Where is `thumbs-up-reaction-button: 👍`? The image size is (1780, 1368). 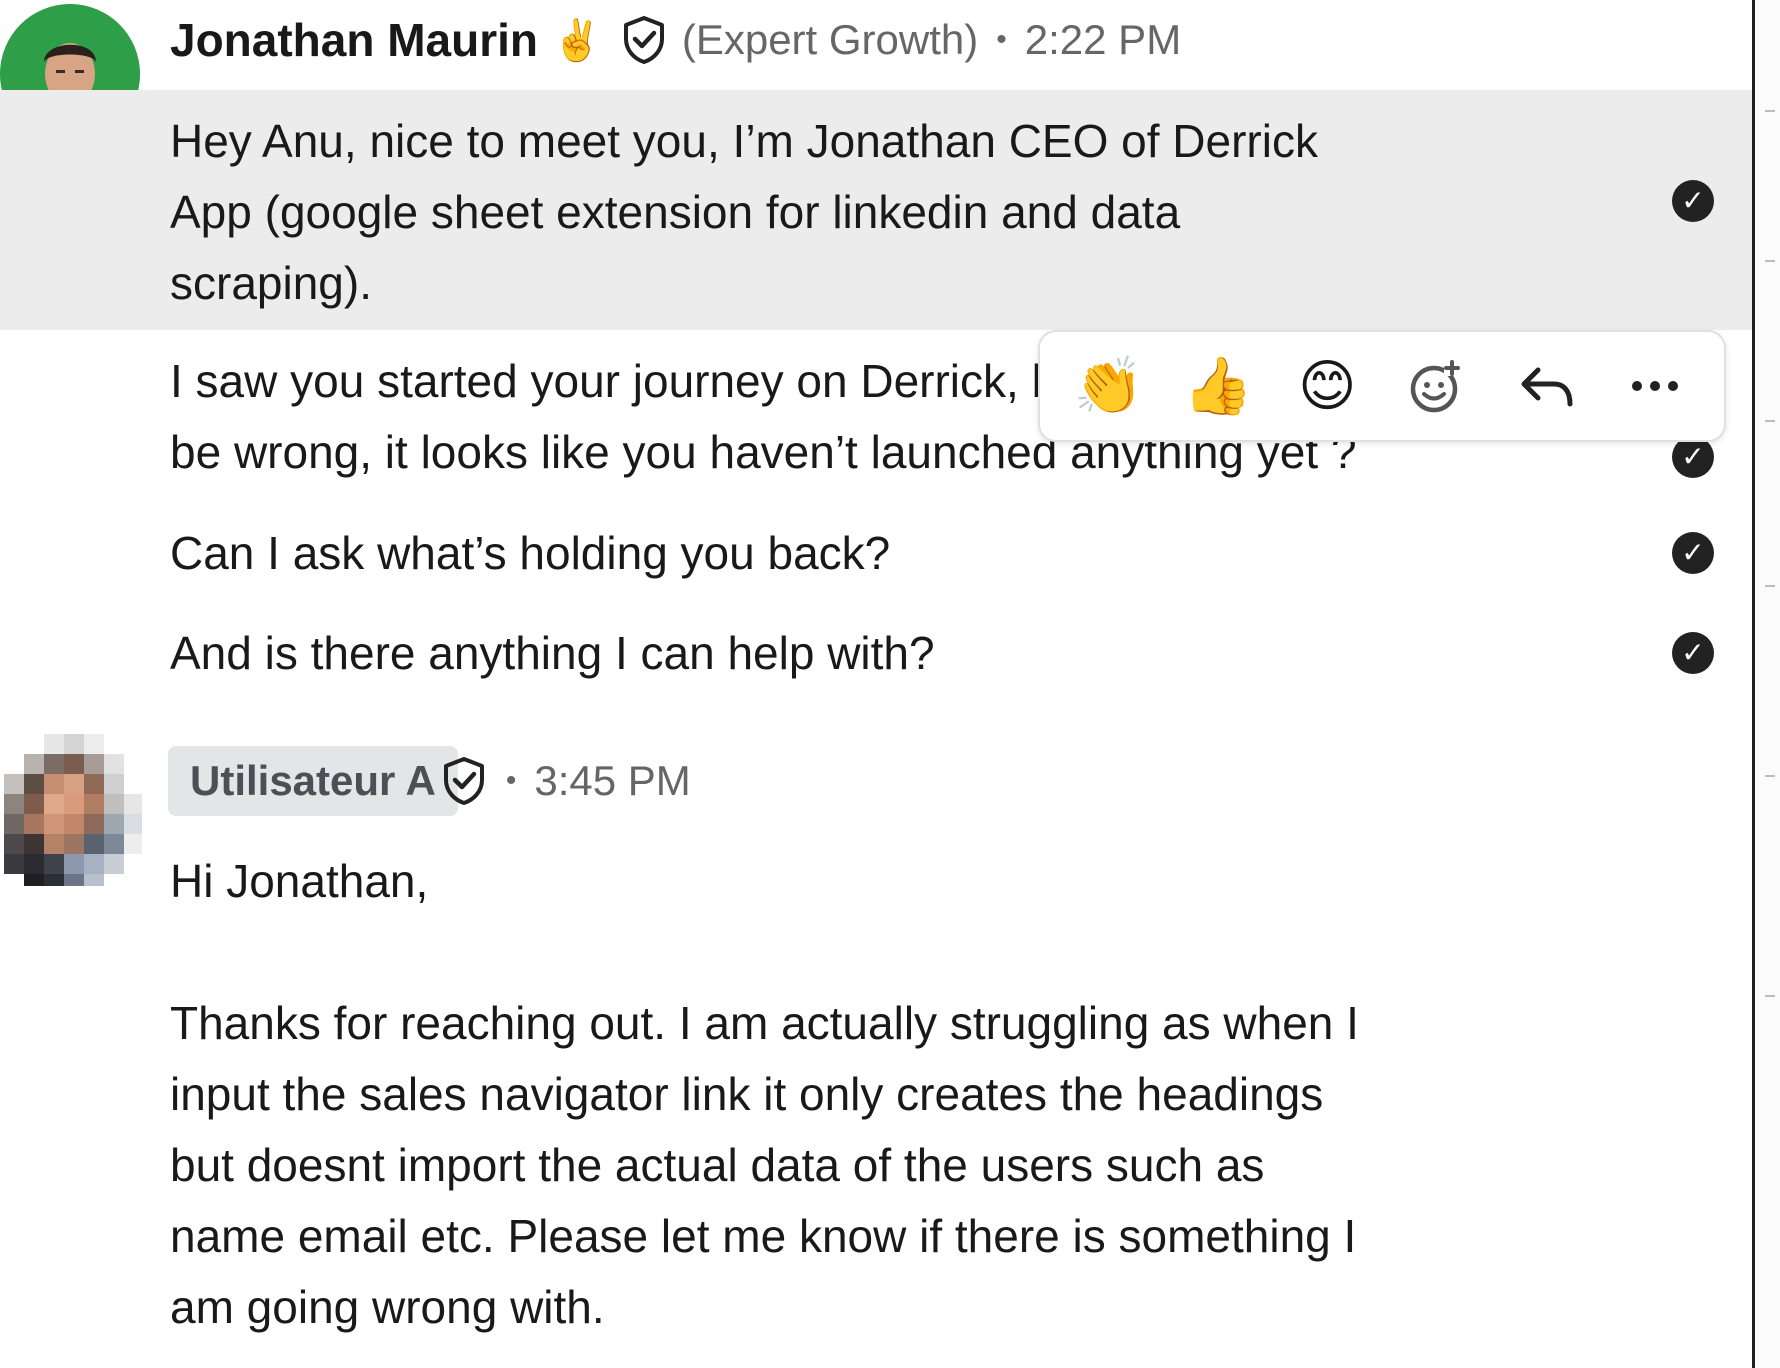
thumbs-up-reaction-button: 👍 is located at coordinates (1218, 386).